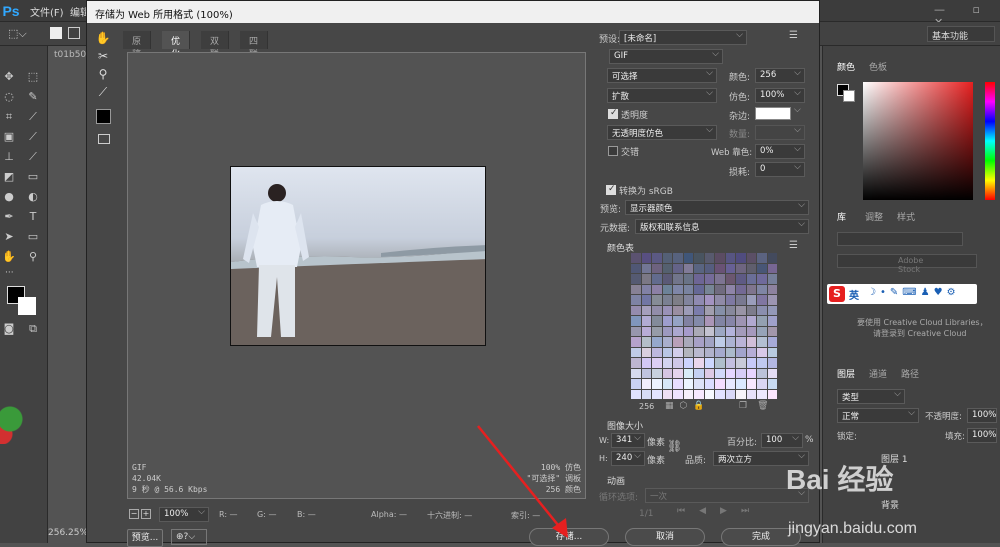 The width and height of the screenshot is (1000, 547). What do you see at coordinates (611, 189) in the screenshot?
I see `convert-srgb-checkbox` at bounding box center [611, 189].